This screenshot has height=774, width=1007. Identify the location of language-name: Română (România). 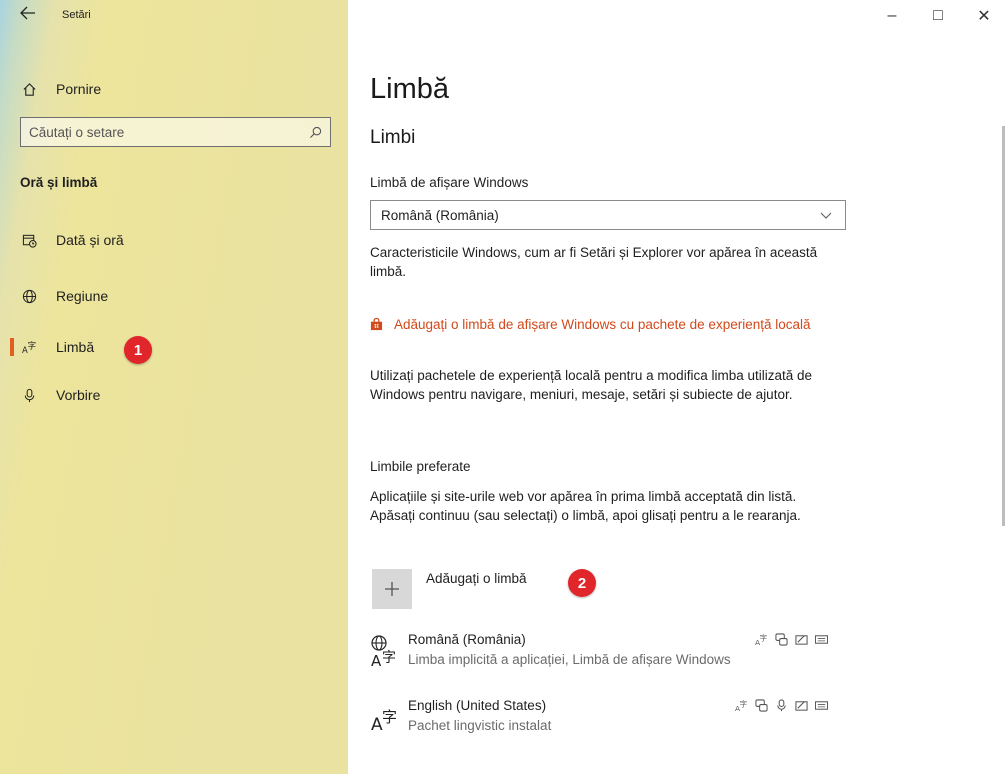
(467, 639).